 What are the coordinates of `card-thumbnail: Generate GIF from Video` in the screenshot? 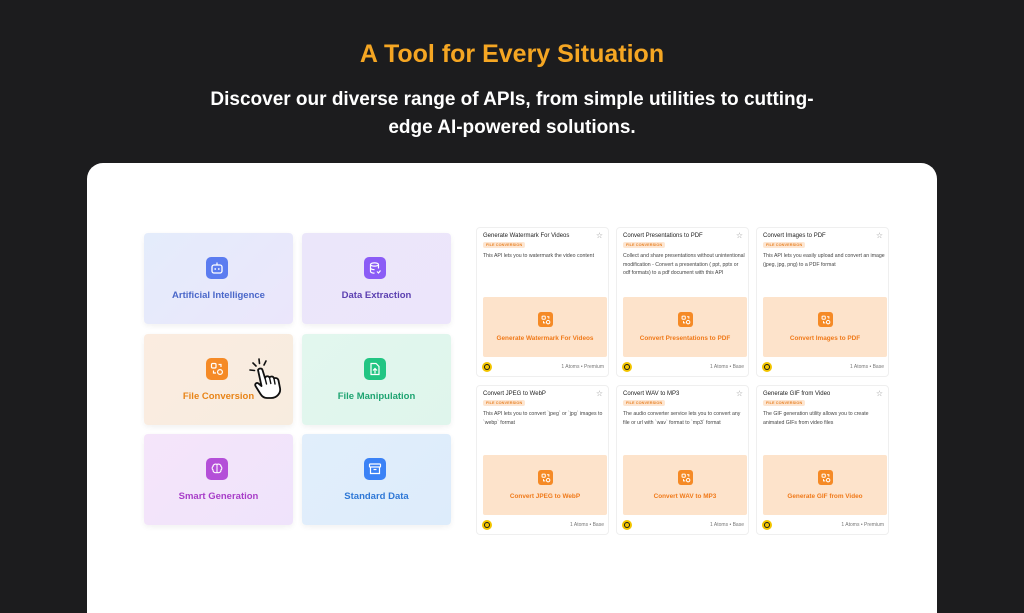 It's located at (825, 485).